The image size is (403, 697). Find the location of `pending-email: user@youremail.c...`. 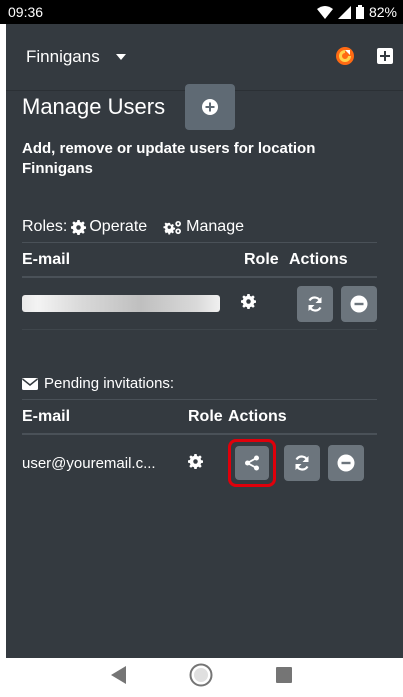

pending-email: user@youremail.c... is located at coordinates (89, 463).